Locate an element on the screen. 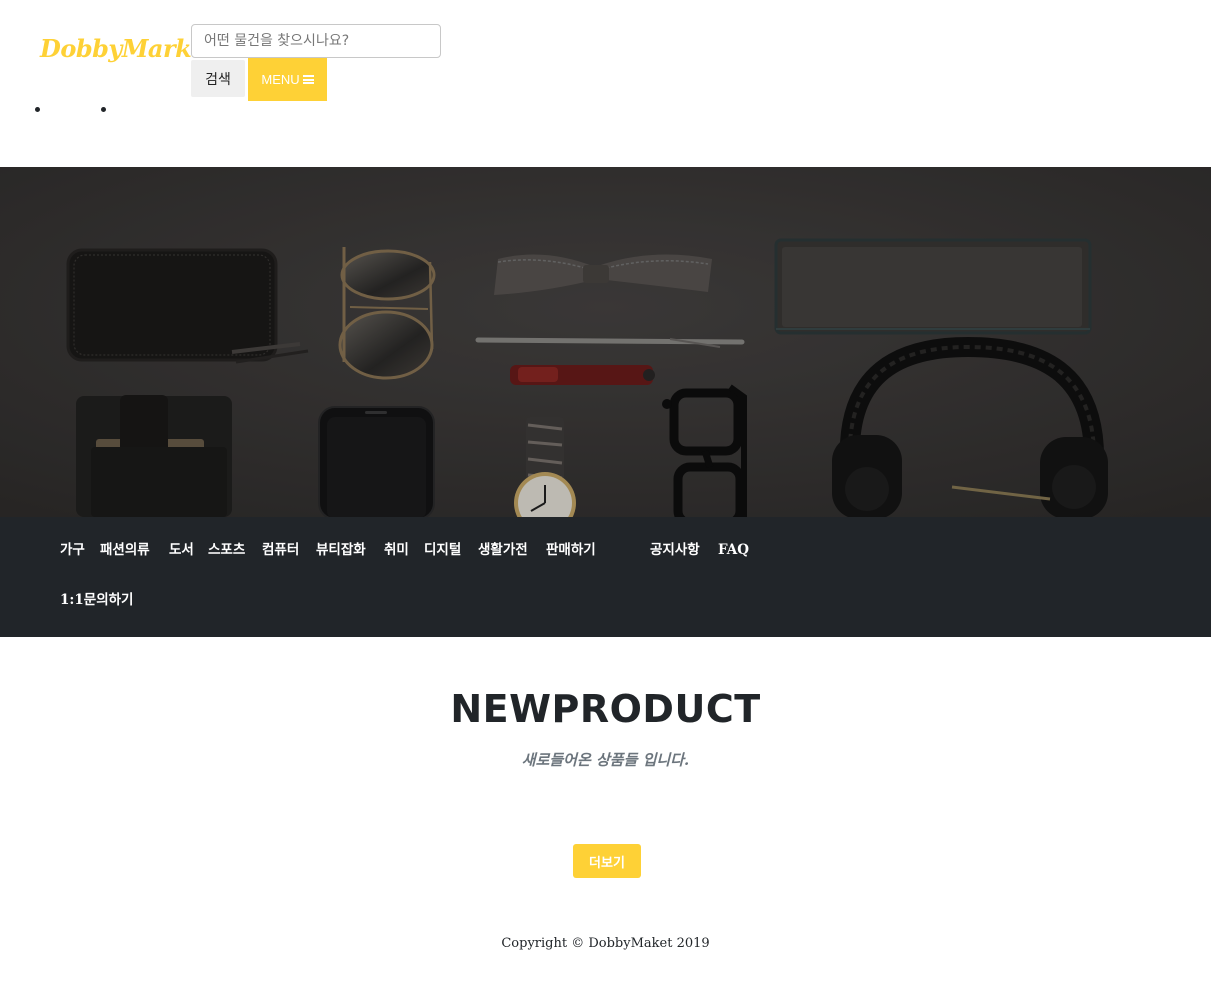 The image size is (1211, 982). nav-item-sell: 판매하기 is located at coordinates (571, 550).